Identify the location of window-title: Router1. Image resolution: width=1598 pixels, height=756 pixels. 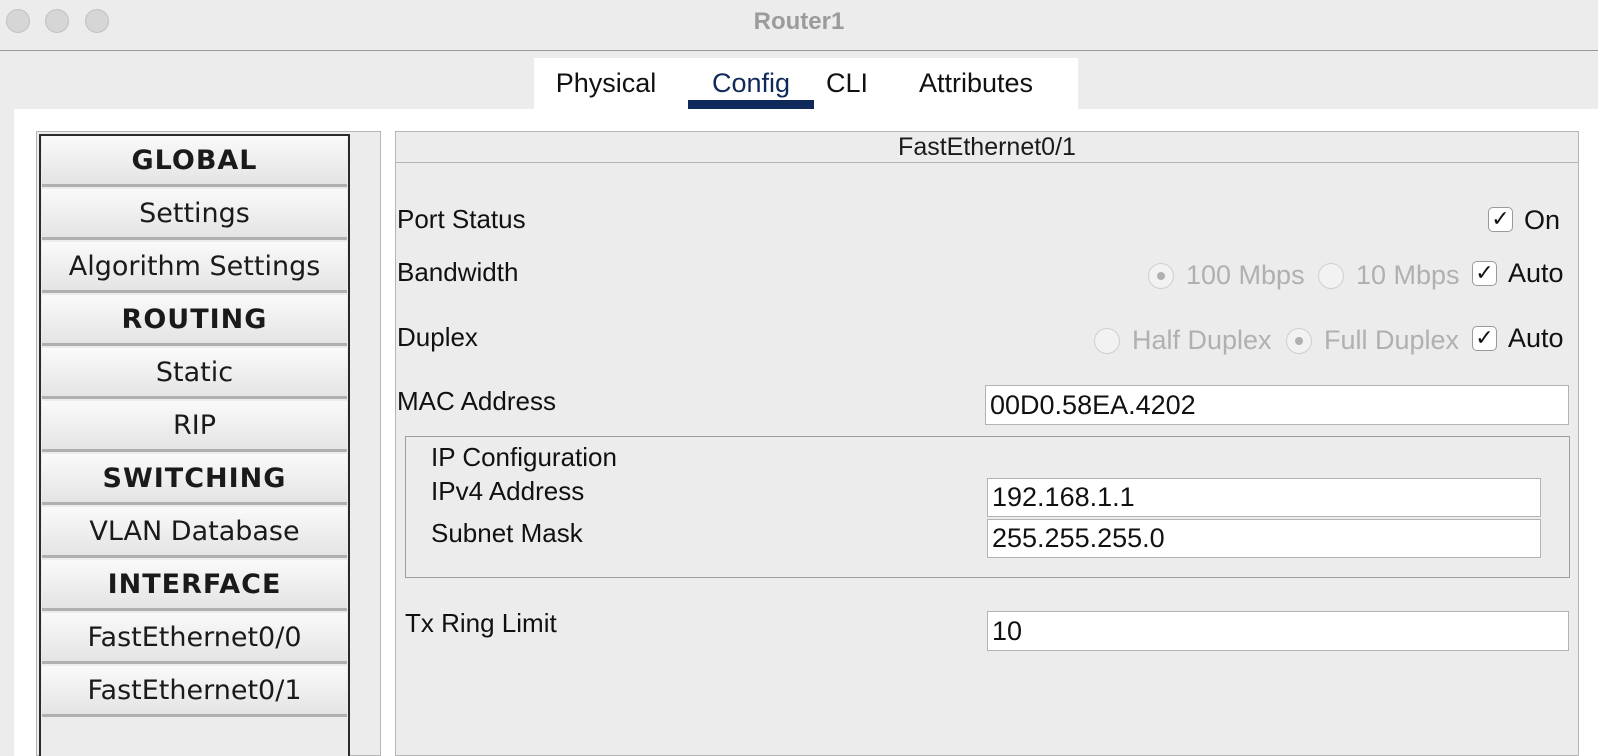
(799, 21).